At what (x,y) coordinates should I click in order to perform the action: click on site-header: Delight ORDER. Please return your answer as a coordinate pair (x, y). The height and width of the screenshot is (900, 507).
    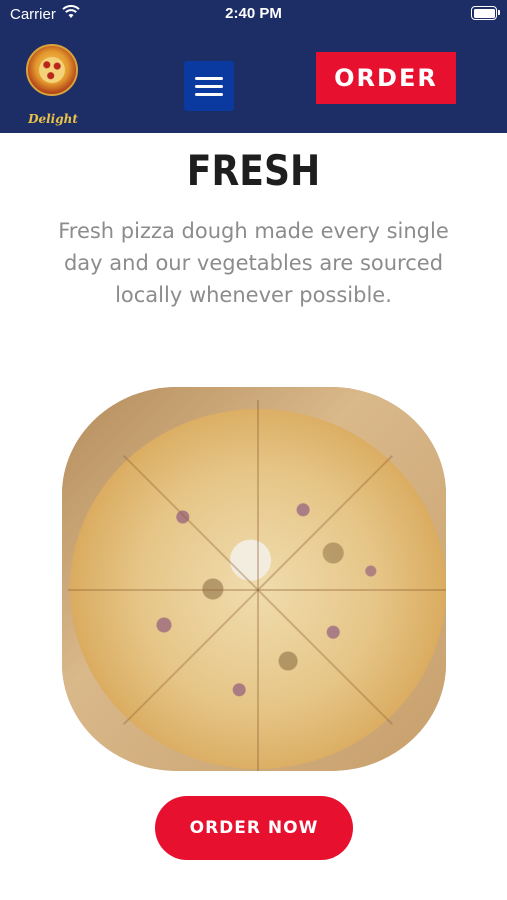
    Looking at the image, I should click on (253, 80).